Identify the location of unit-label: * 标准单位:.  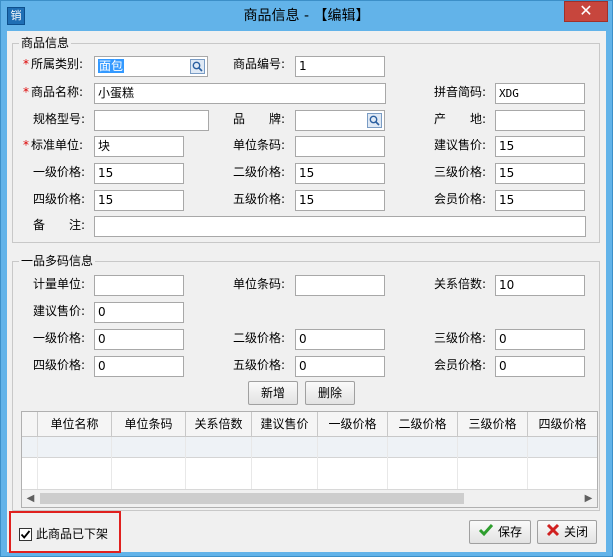
(53, 145).